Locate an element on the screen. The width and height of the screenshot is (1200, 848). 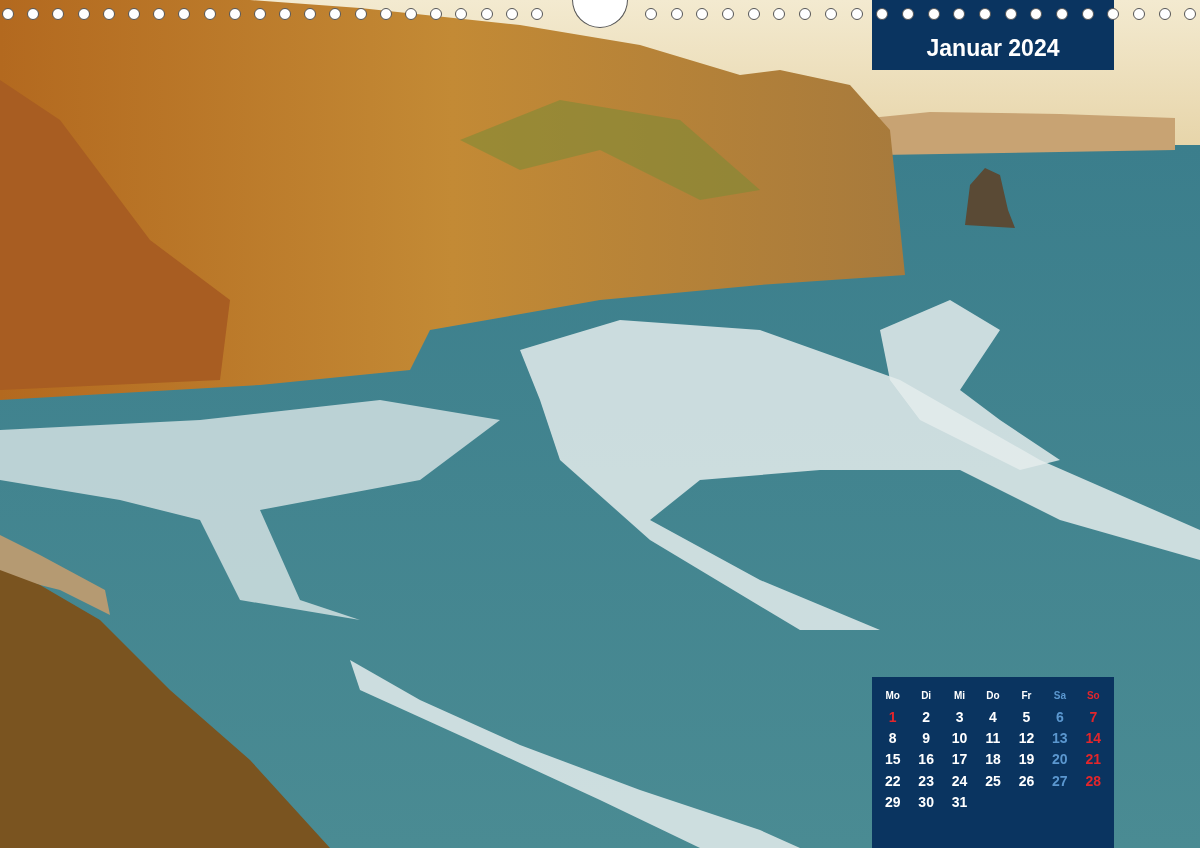
day-number: 10 is located at coordinates (959, 737).